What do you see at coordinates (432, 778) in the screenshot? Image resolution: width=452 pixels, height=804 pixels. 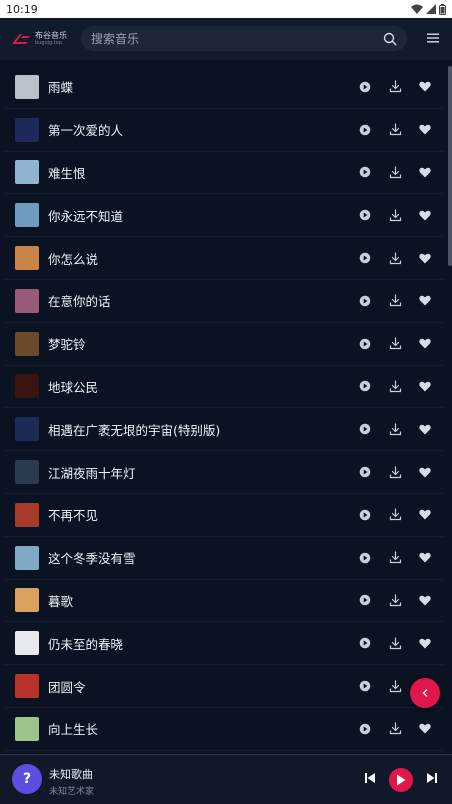 I see `skip-next-icon` at bounding box center [432, 778].